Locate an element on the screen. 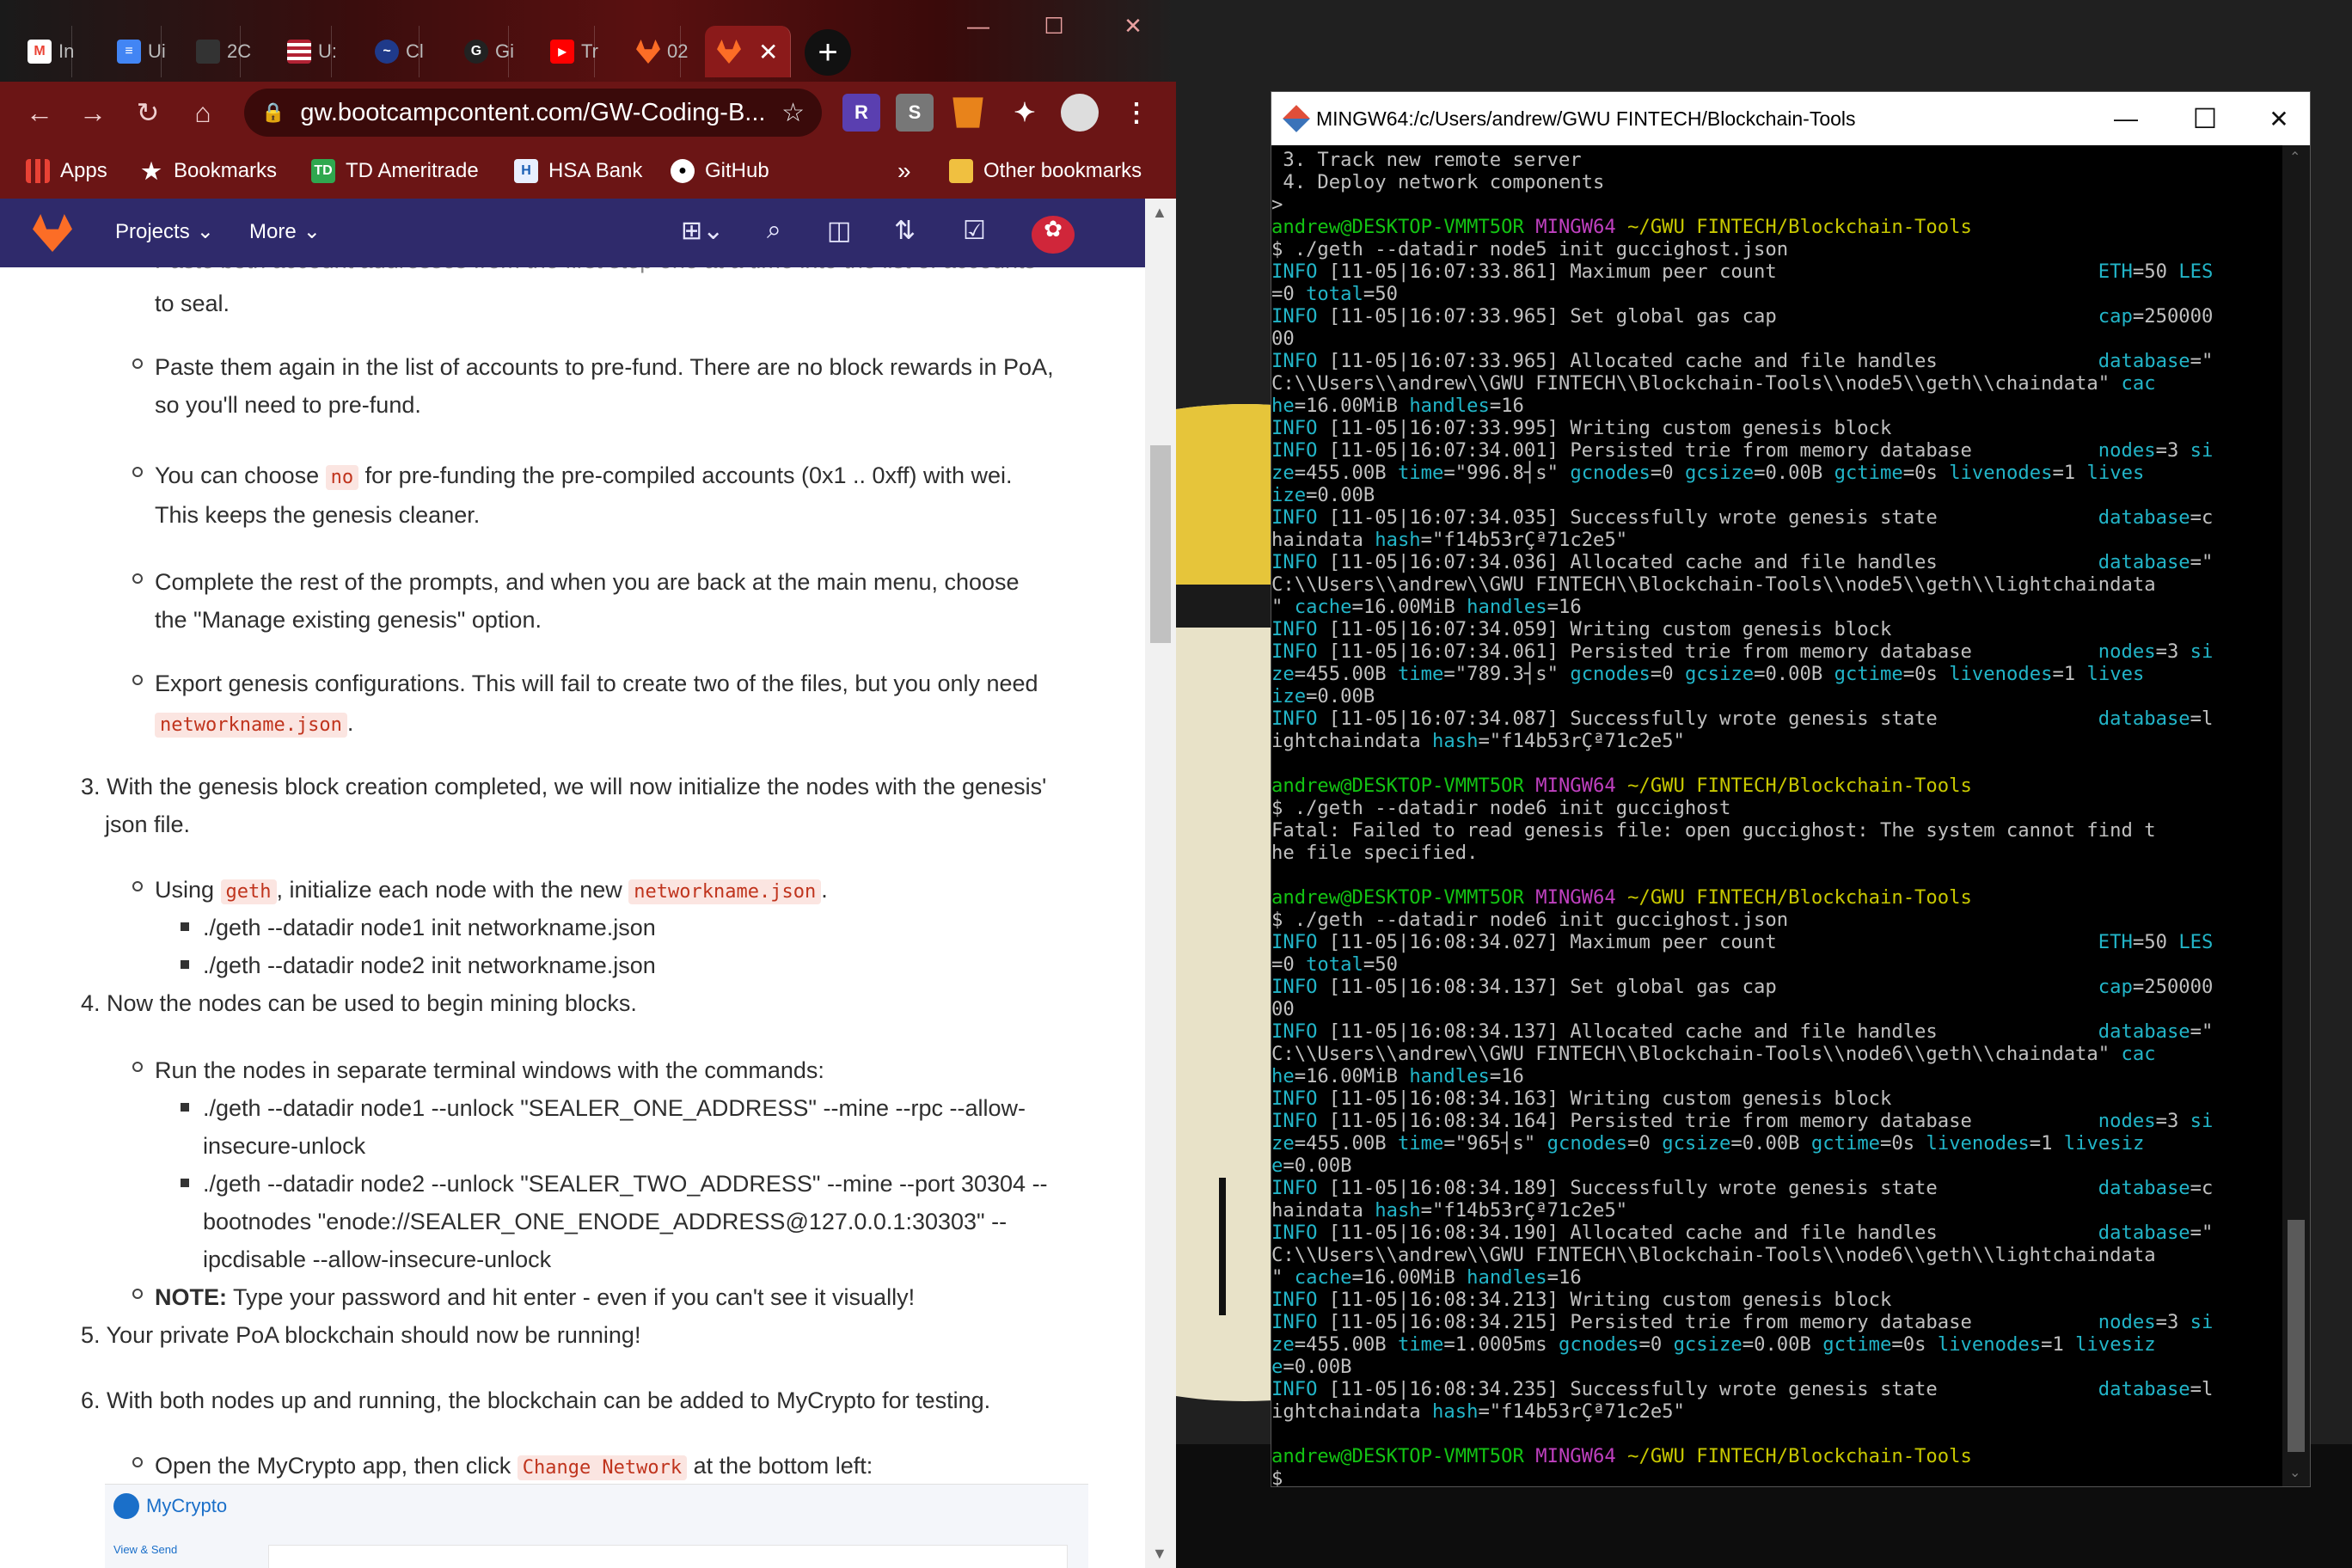 The height and width of the screenshot is (1568, 2352). tab-blank: 2C is located at coordinates (217, 51).